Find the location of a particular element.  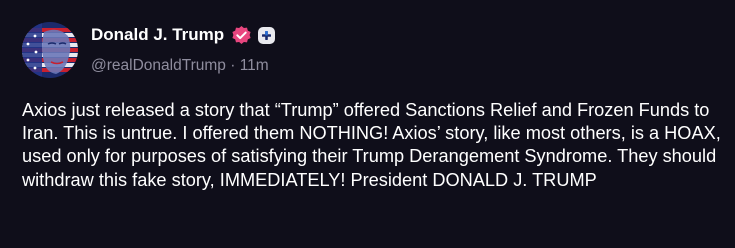

post-timestamp: 11m is located at coordinates (254, 65).